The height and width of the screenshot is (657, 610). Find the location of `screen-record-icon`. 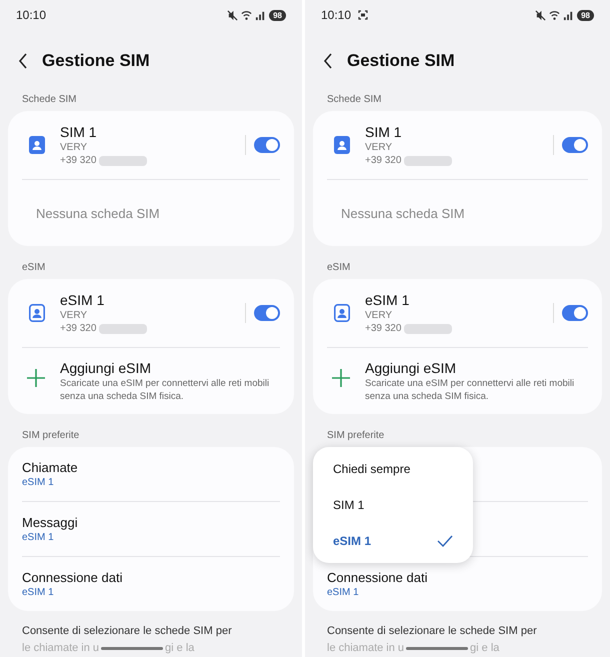

screen-record-icon is located at coordinates (363, 15).